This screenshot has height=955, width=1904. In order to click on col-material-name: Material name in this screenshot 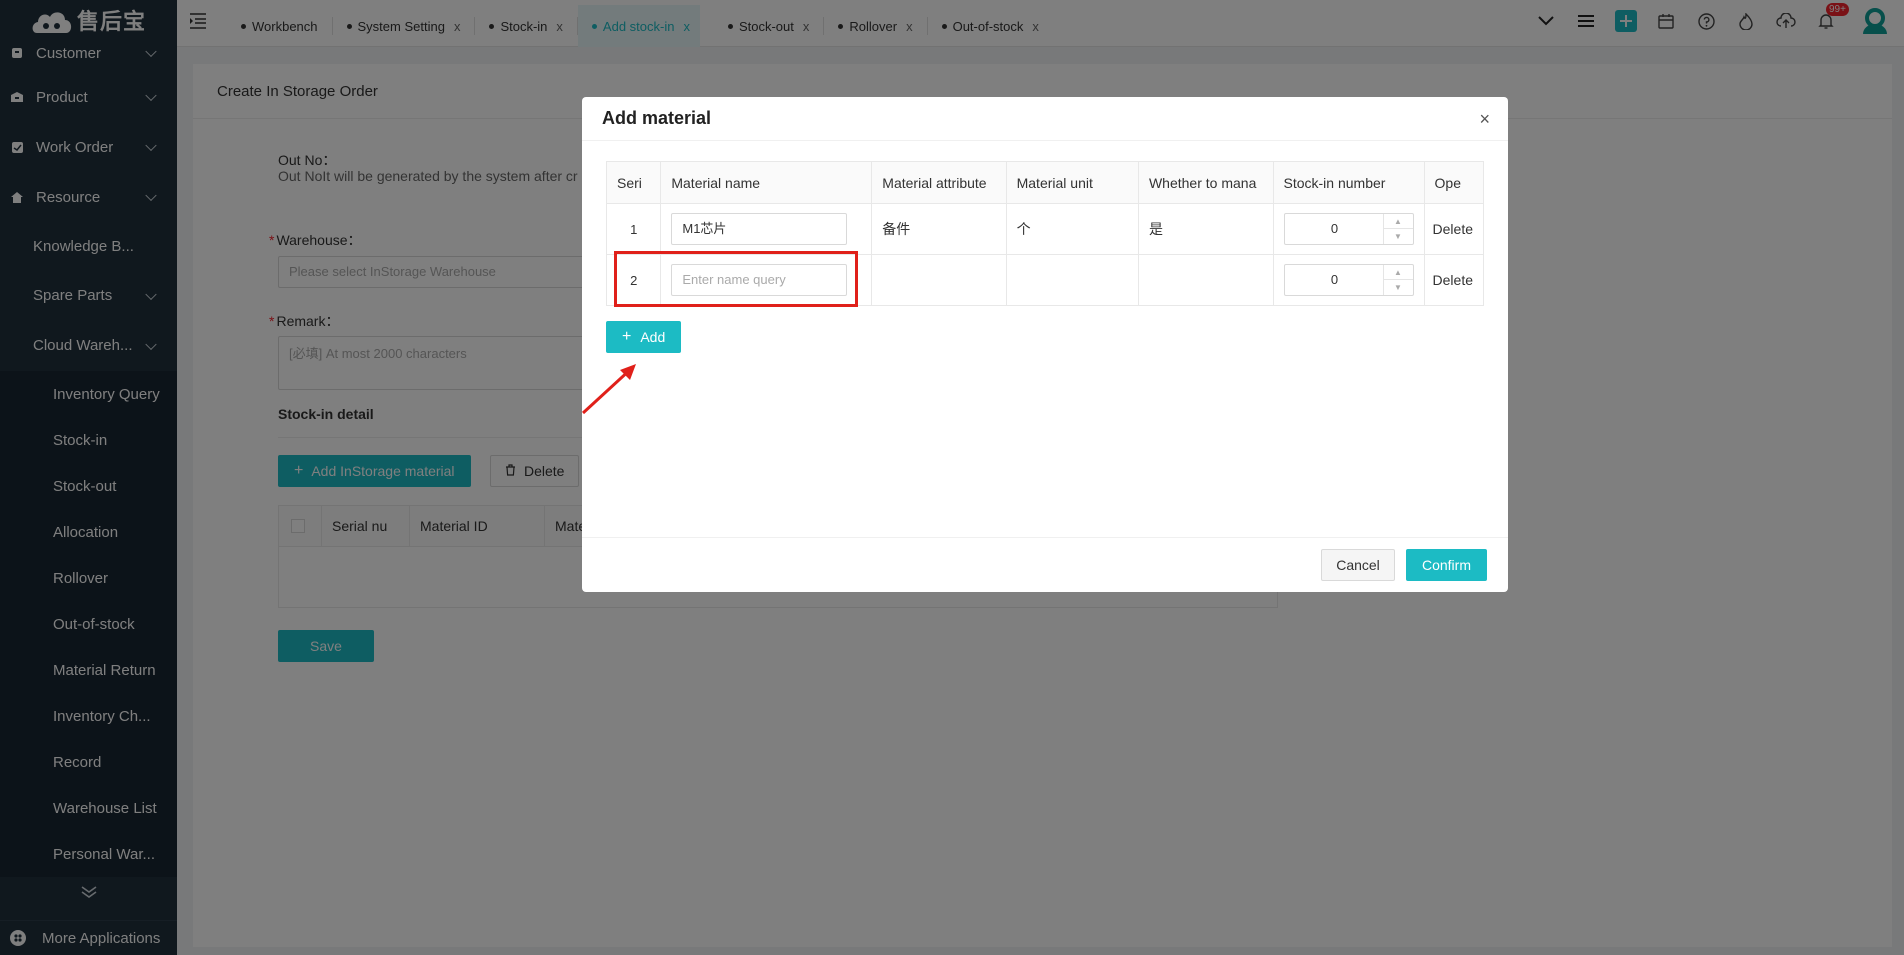, I will do `click(766, 182)`.